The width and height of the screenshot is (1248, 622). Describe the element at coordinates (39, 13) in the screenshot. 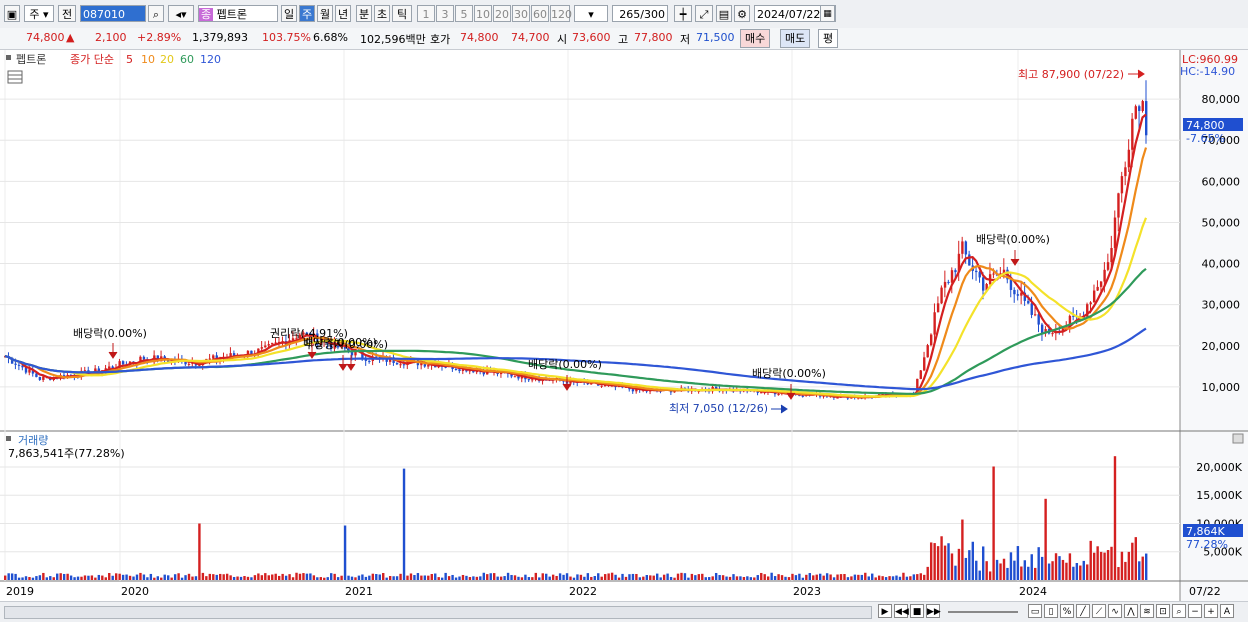

I see `market-select: 주 ▾` at that location.